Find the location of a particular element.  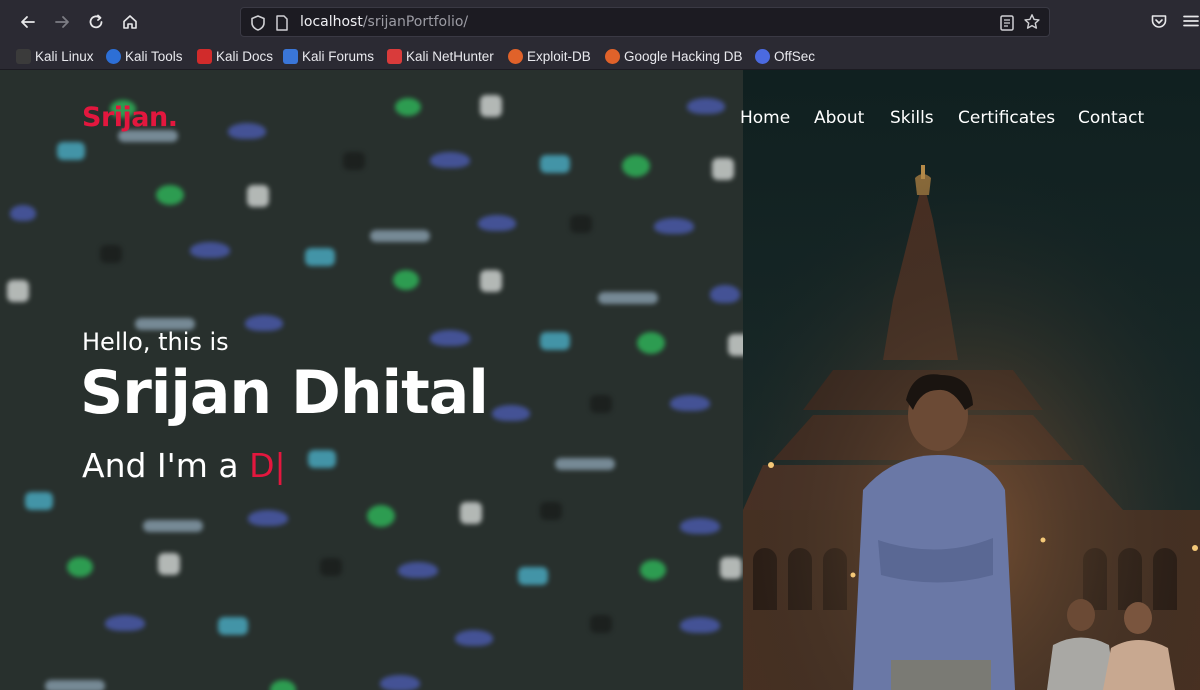

nav-contact: Contact is located at coordinates (1111, 118).